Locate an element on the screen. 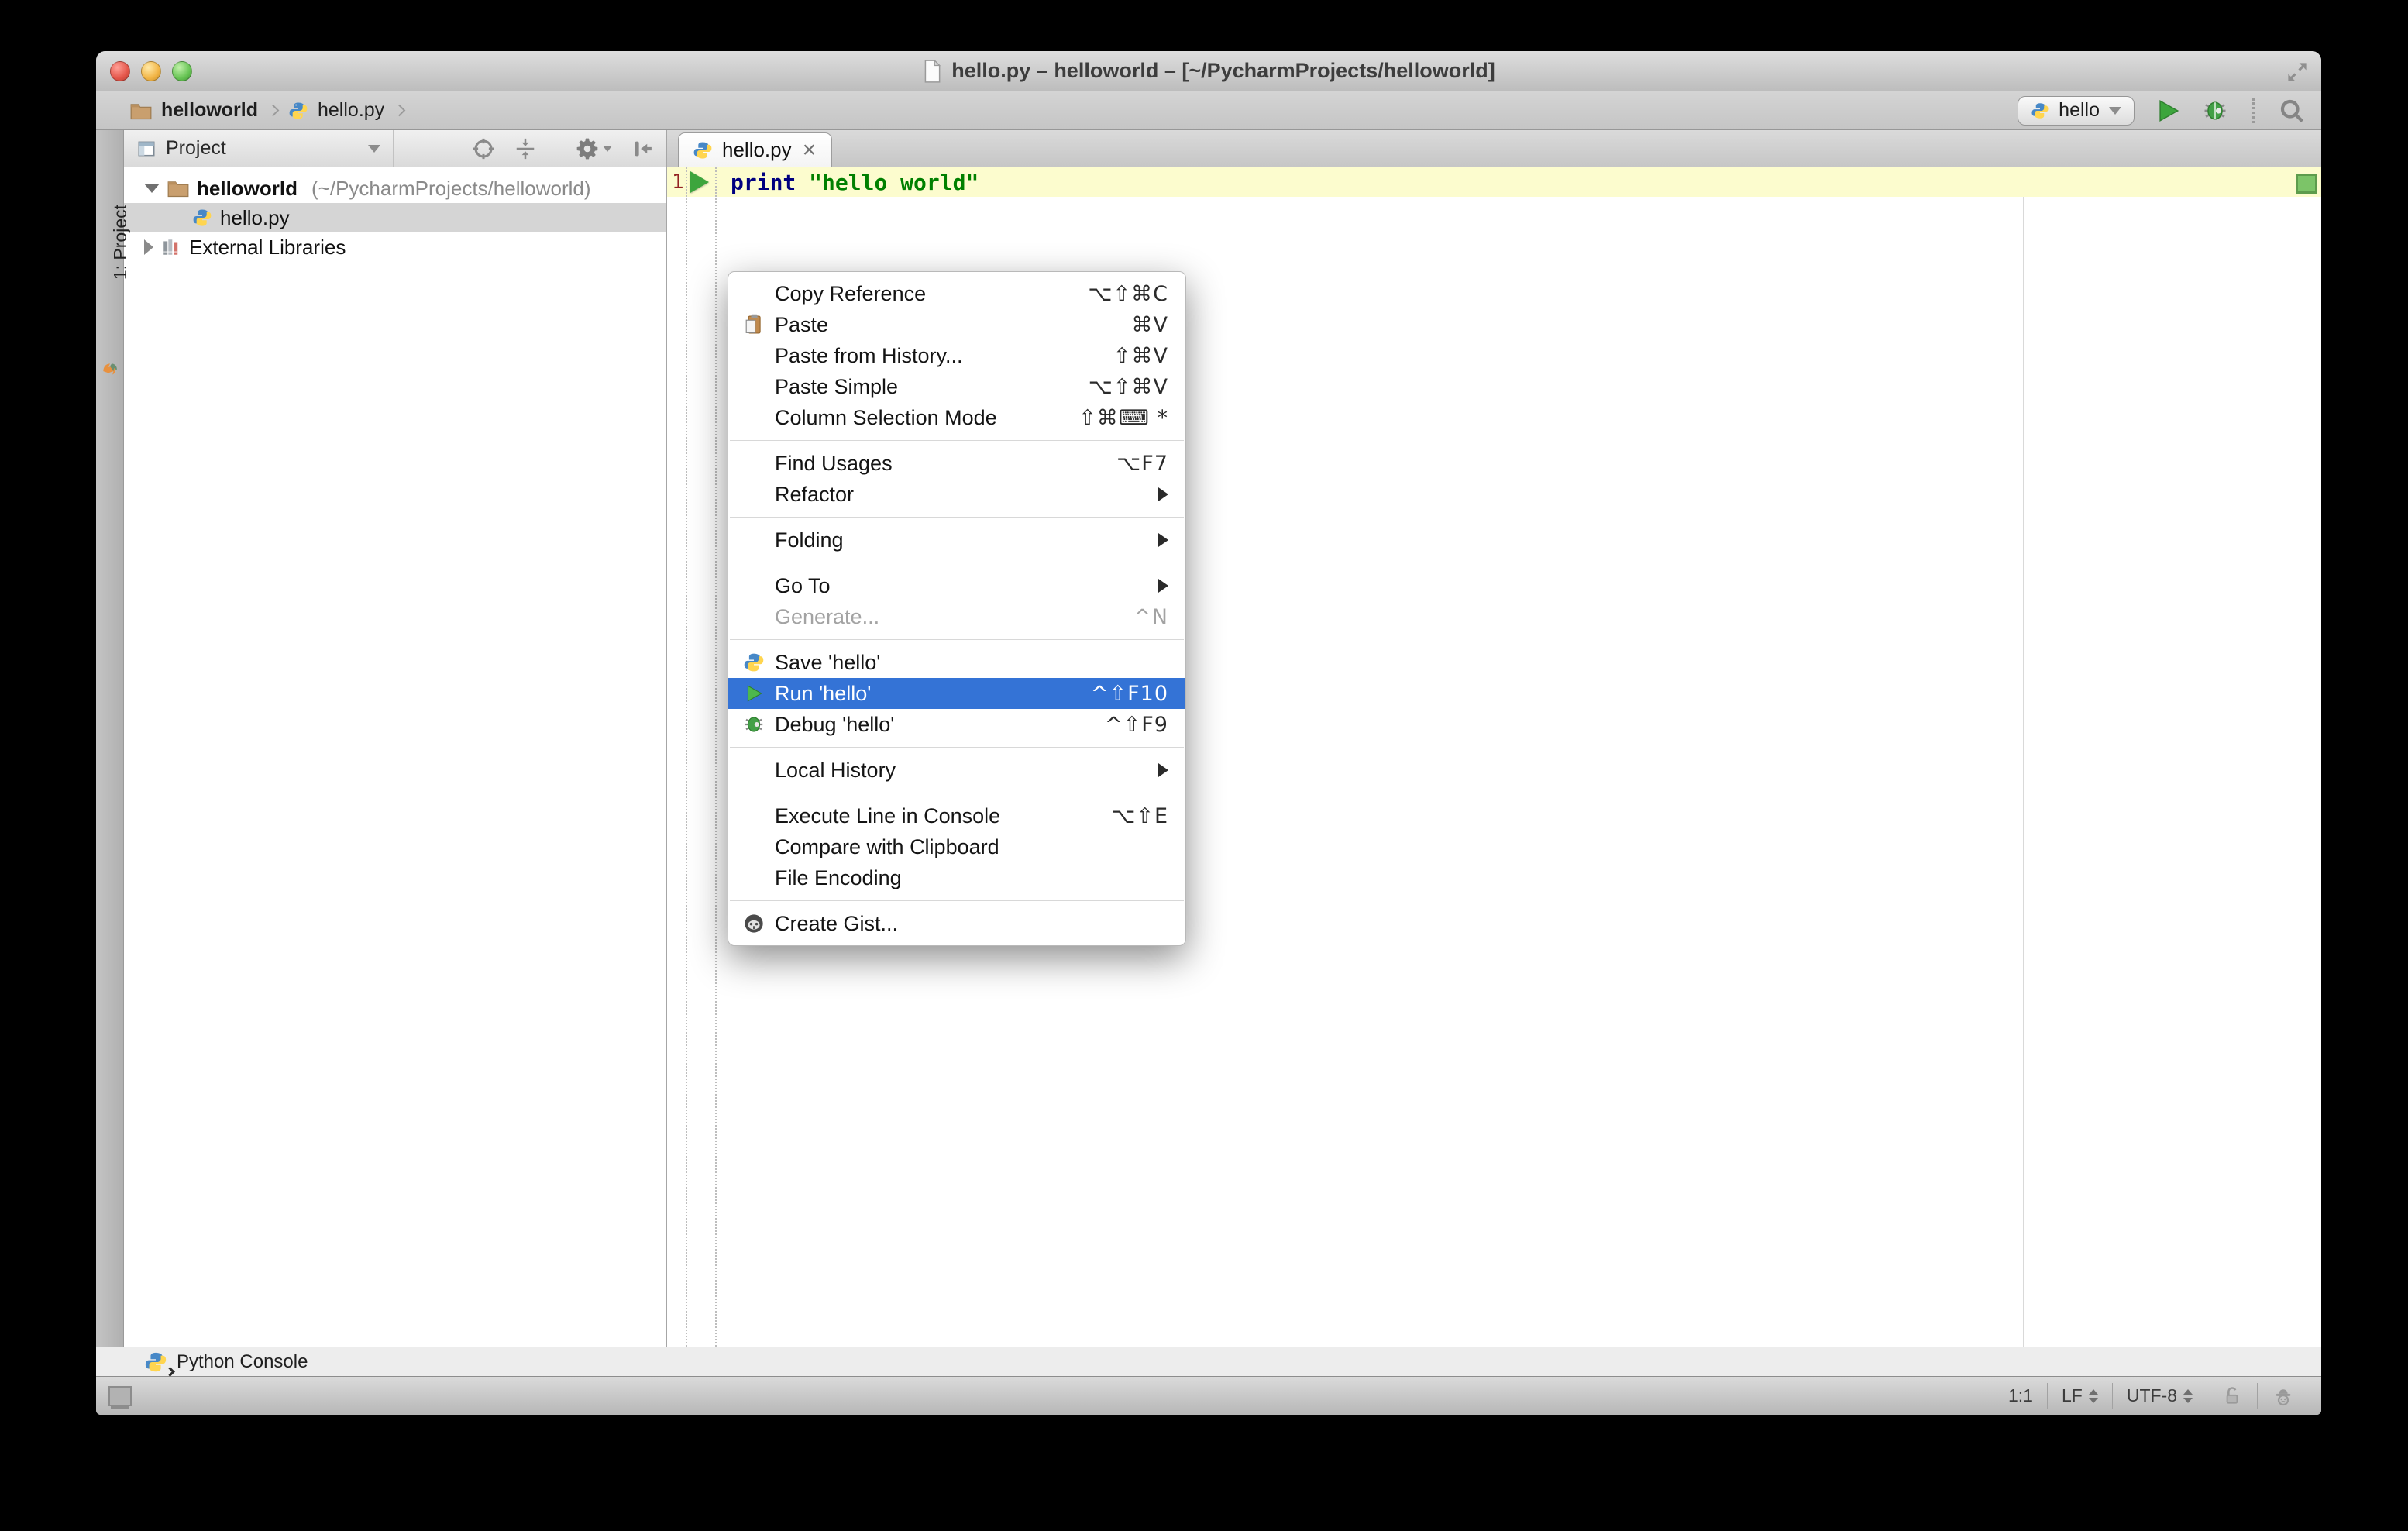  menu-item-local-history: Local History is located at coordinates (957, 770).